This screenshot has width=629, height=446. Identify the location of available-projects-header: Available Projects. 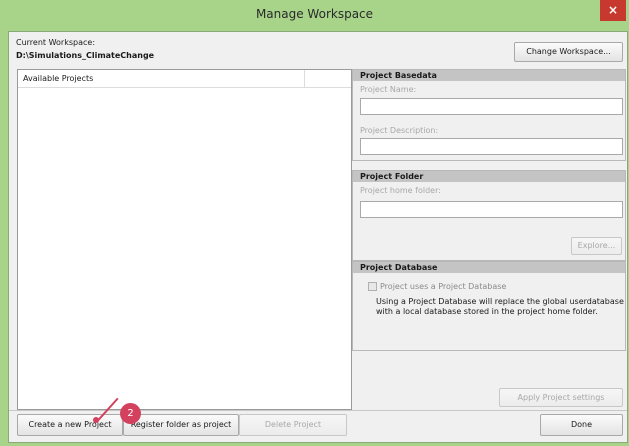
(58, 78).